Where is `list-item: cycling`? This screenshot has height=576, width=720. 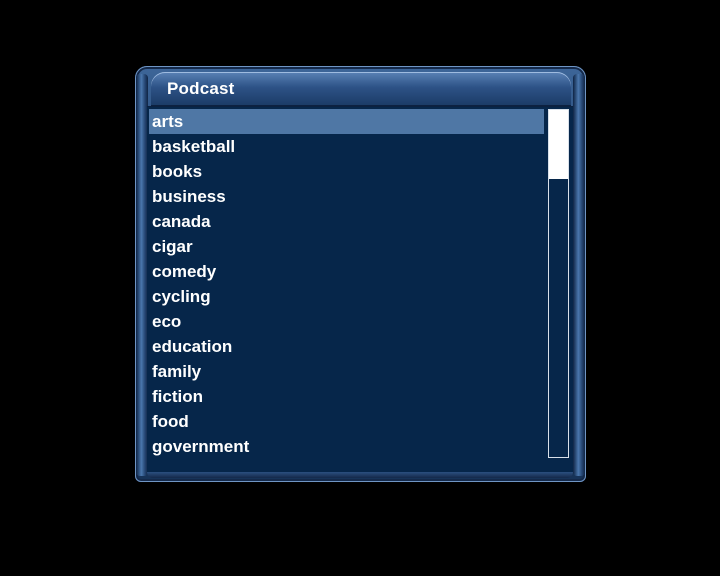
list-item: cycling is located at coordinates (346, 296).